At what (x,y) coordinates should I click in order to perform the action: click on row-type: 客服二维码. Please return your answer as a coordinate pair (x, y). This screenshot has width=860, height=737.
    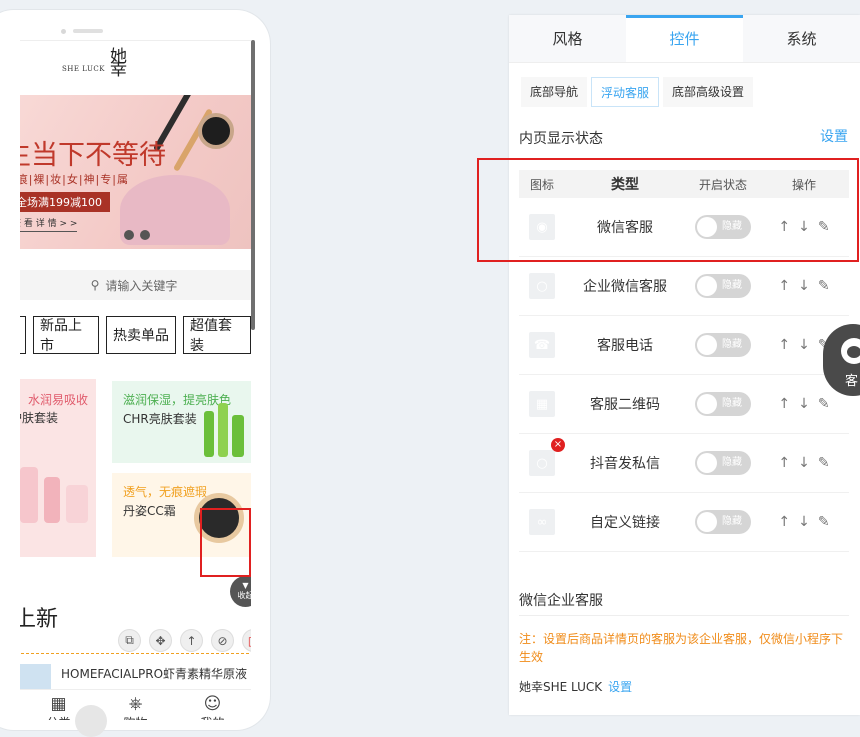
    Looking at the image, I should click on (625, 405).